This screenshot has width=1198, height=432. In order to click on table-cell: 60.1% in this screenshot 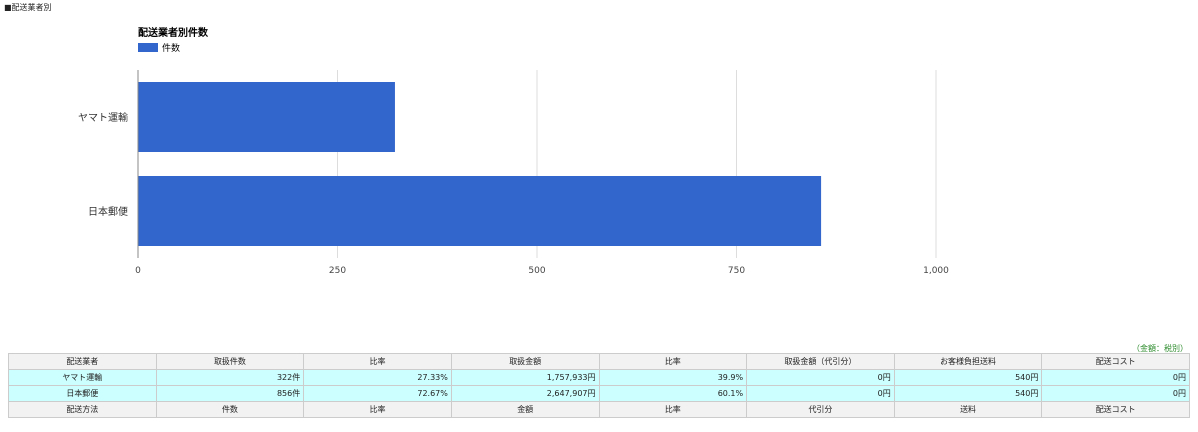, I will do `click(673, 393)`.